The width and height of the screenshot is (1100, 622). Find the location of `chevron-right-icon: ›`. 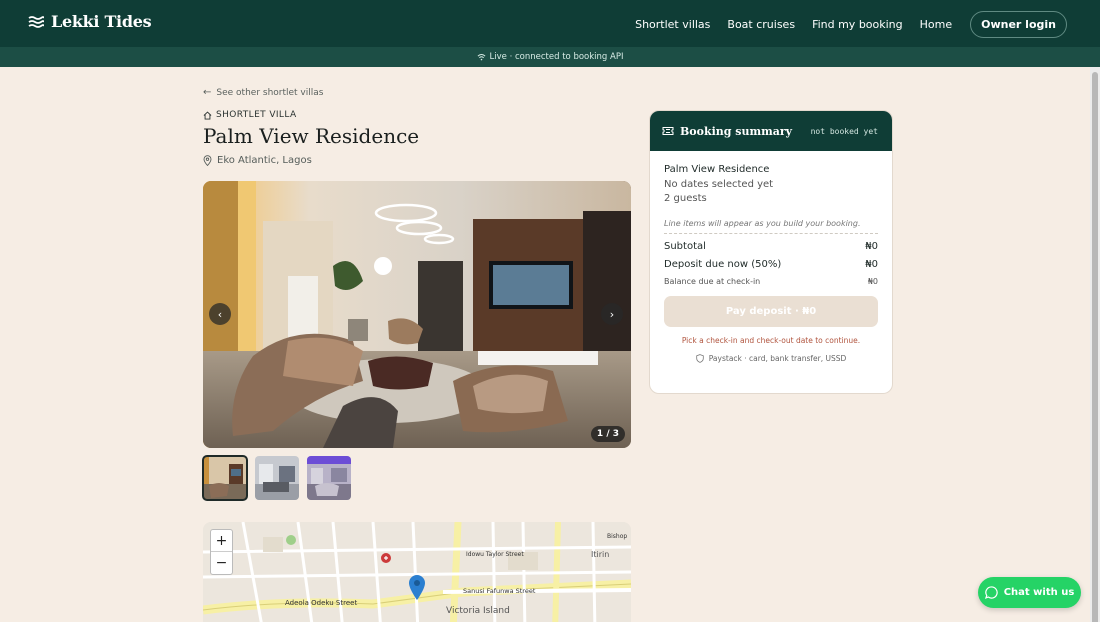

chevron-right-icon: › is located at coordinates (612, 314).